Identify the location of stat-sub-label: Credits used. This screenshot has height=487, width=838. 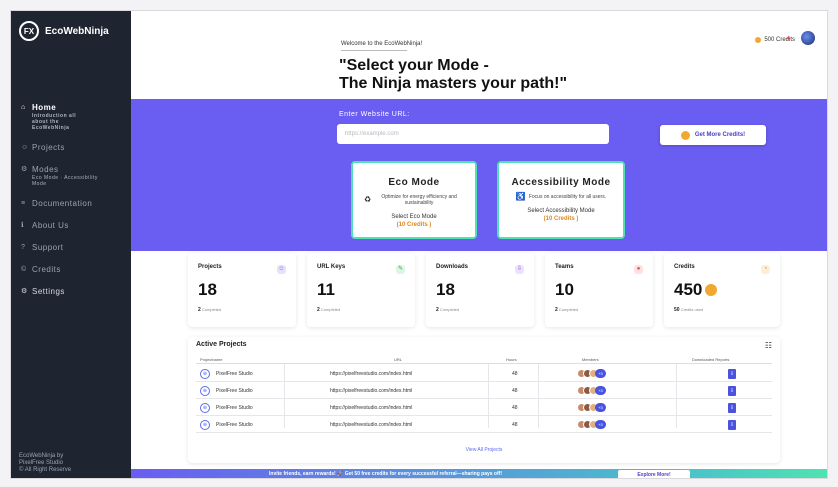
(692, 309).